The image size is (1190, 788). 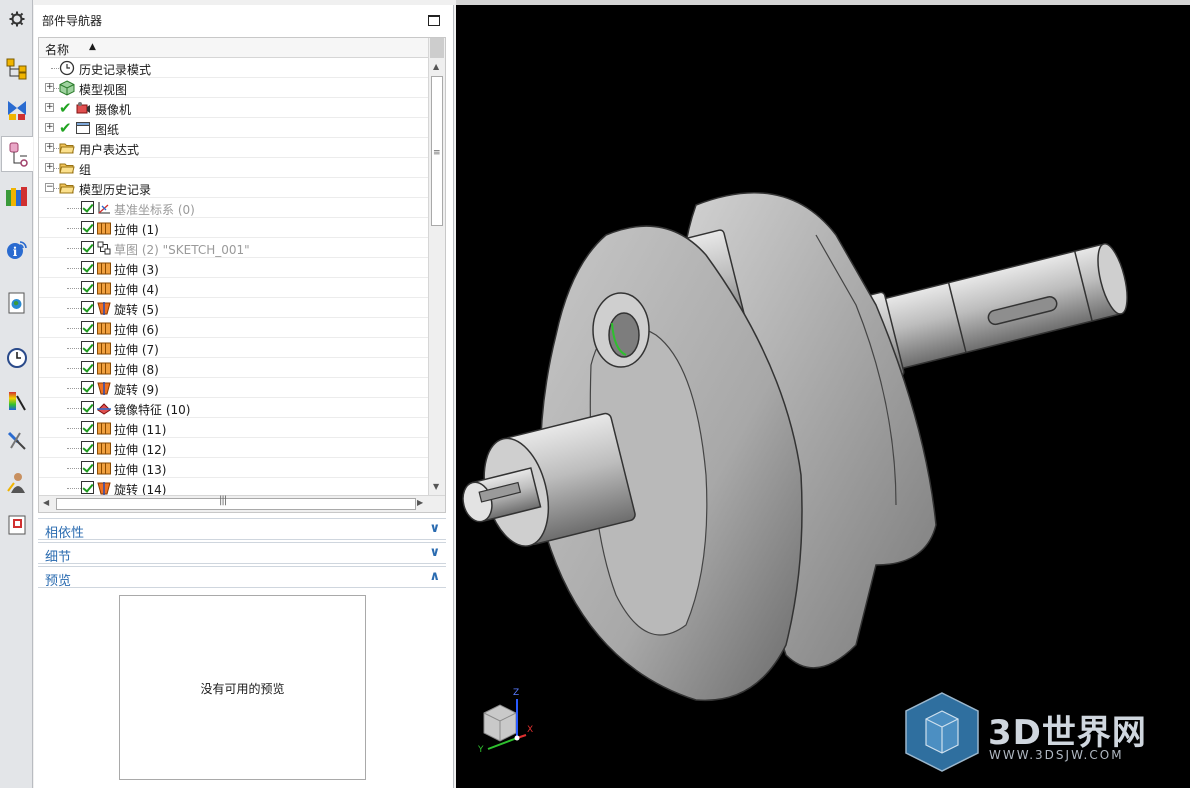 What do you see at coordinates (107, 130) in the screenshot?
I see `tree-row-label: 图纸` at bounding box center [107, 130].